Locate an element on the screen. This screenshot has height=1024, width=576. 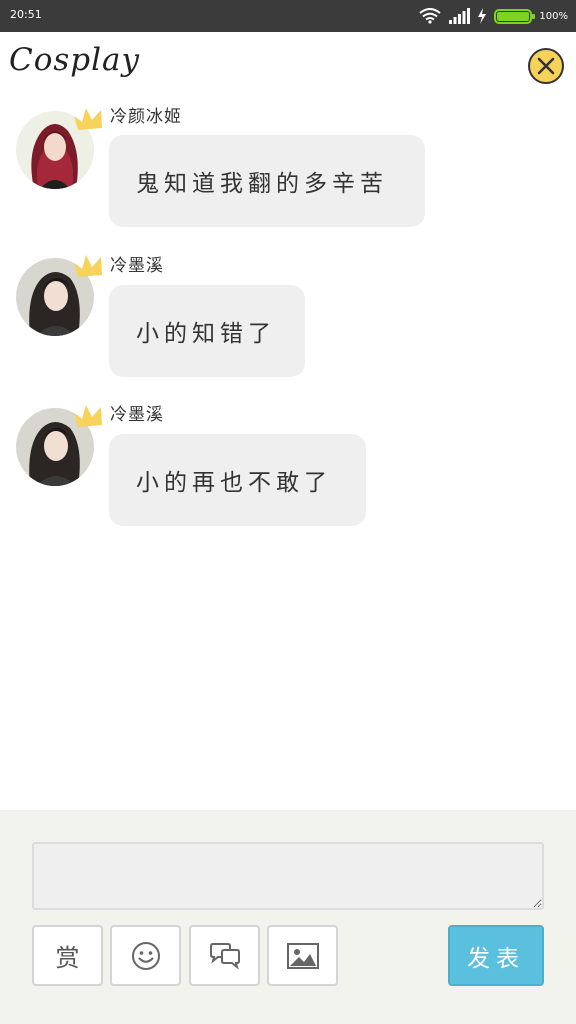
status-time: 20:51 is located at coordinates (26, 14).